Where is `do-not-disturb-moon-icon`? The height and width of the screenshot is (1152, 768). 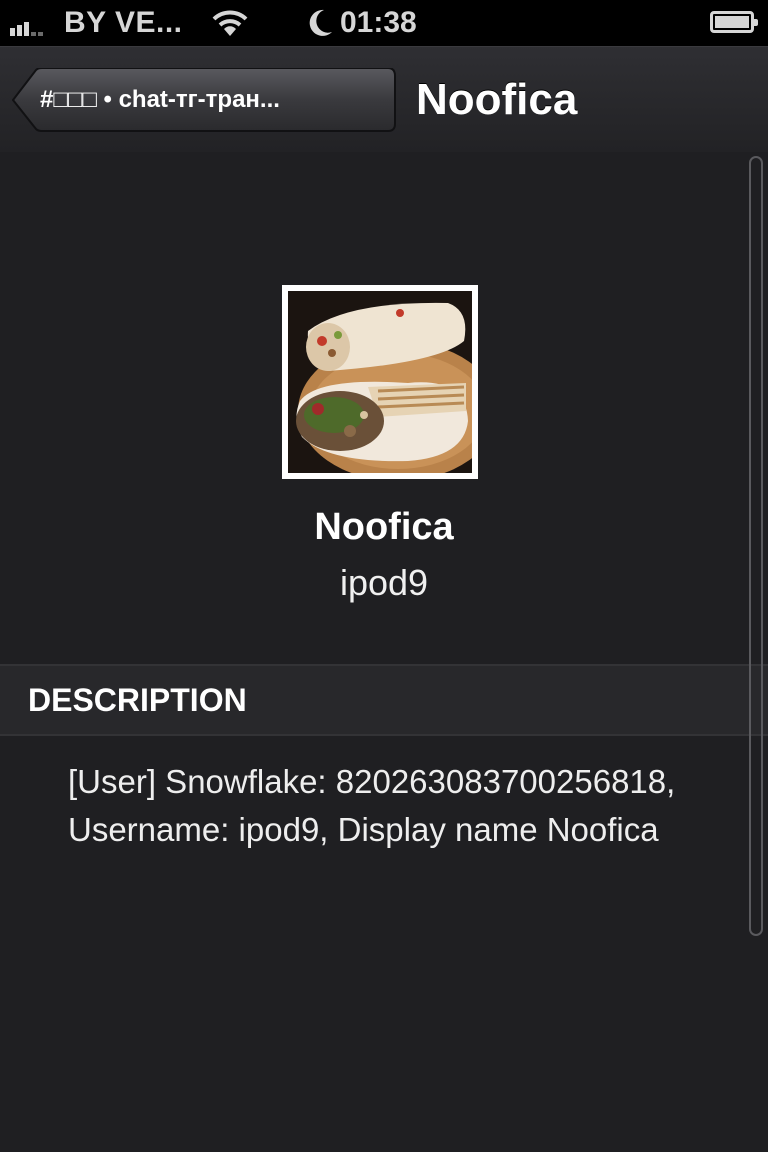
do-not-disturb-moon-icon is located at coordinates (320, 27).